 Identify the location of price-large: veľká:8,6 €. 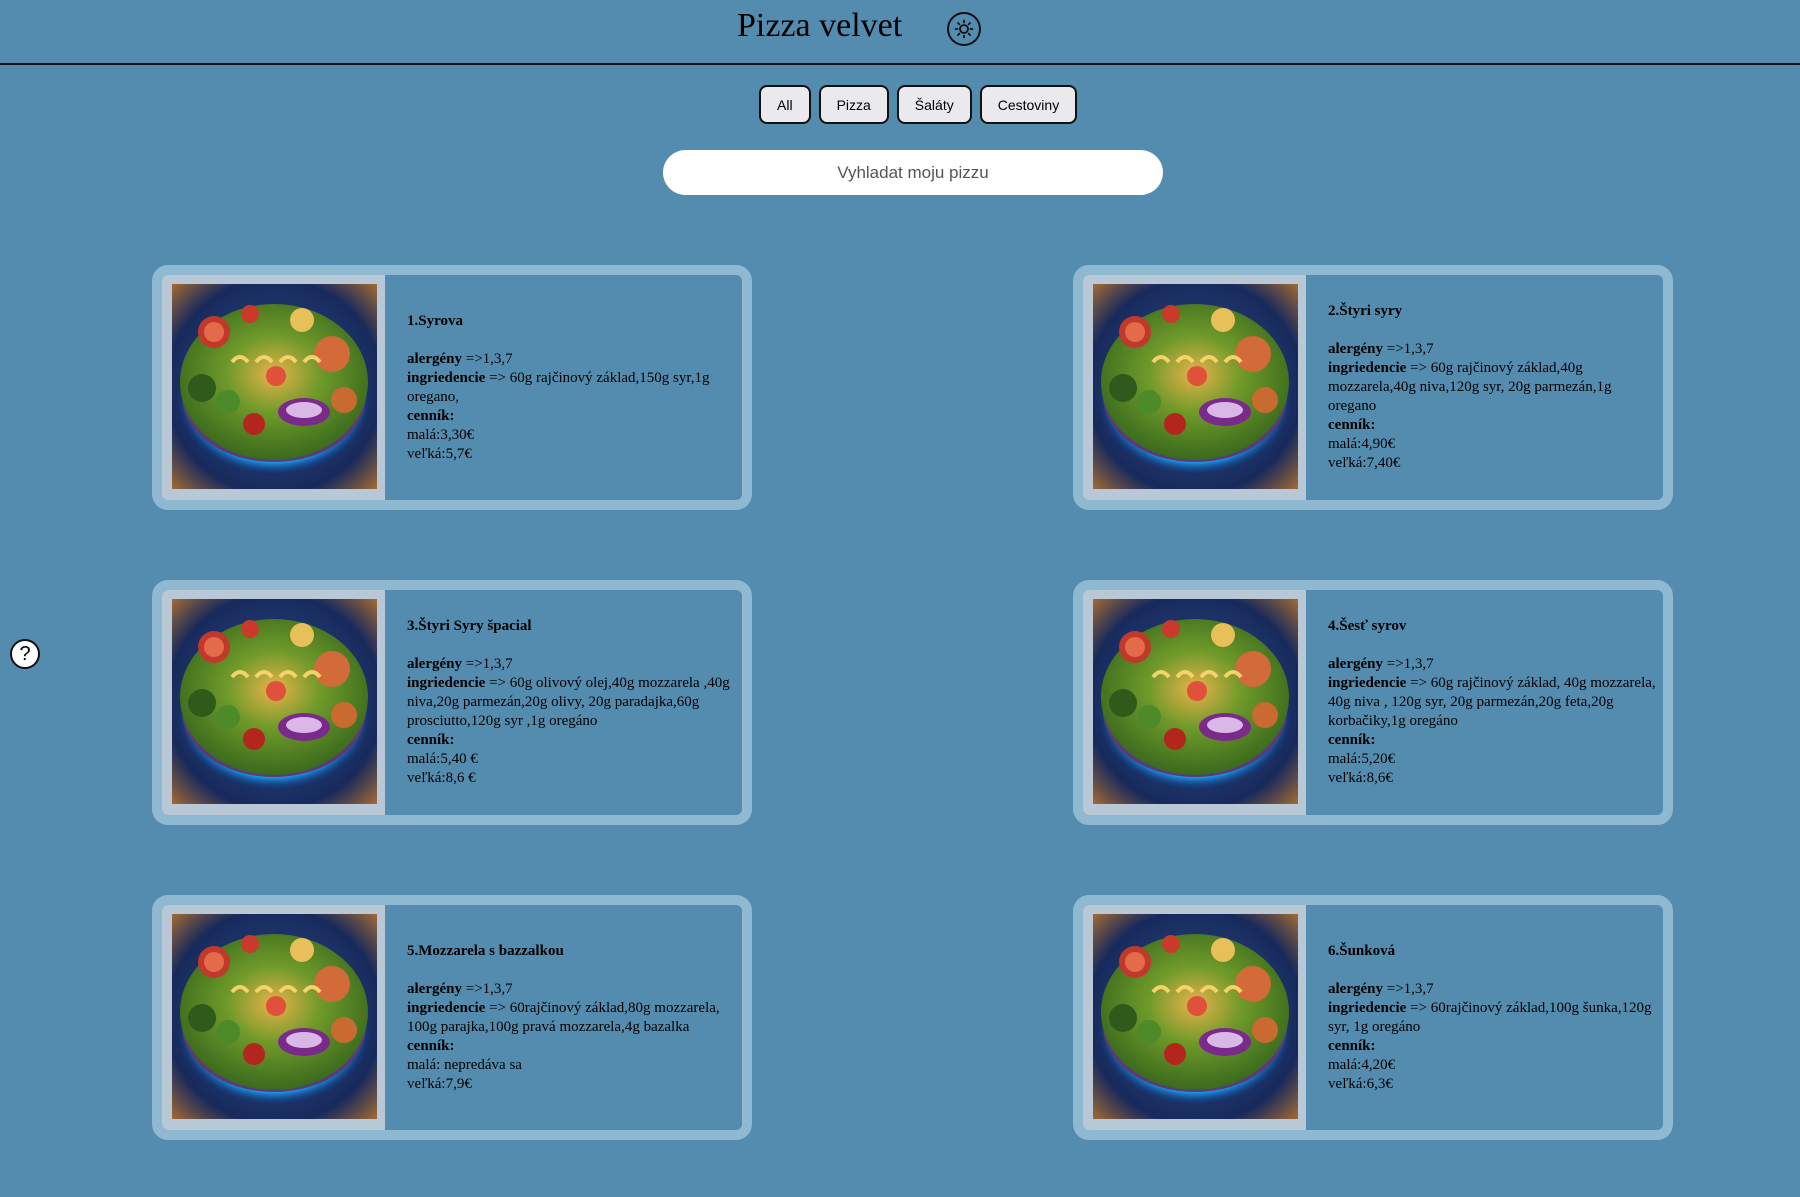
(441, 778).